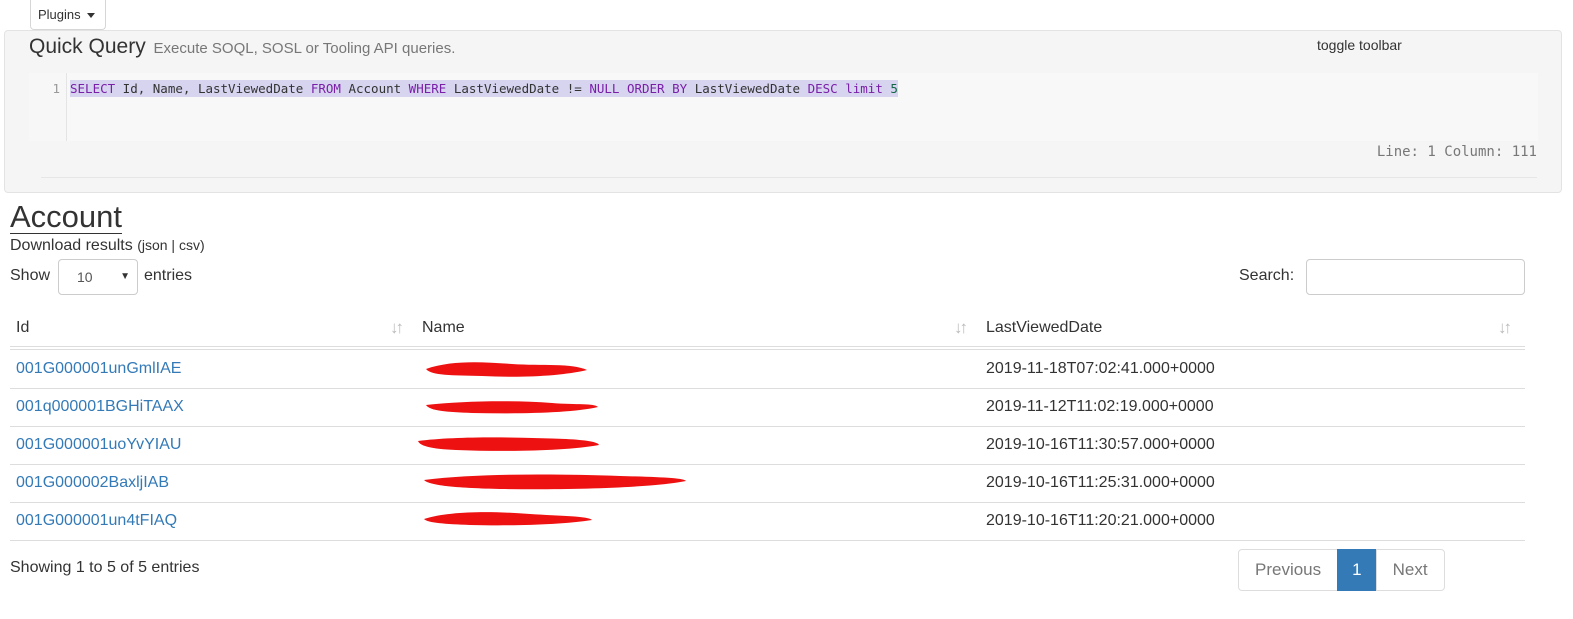 This screenshot has height=619, width=1573. What do you see at coordinates (1359, 45) in the screenshot?
I see `toggle-toolbar-link: toggle toolbar` at bounding box center [1359, 45].